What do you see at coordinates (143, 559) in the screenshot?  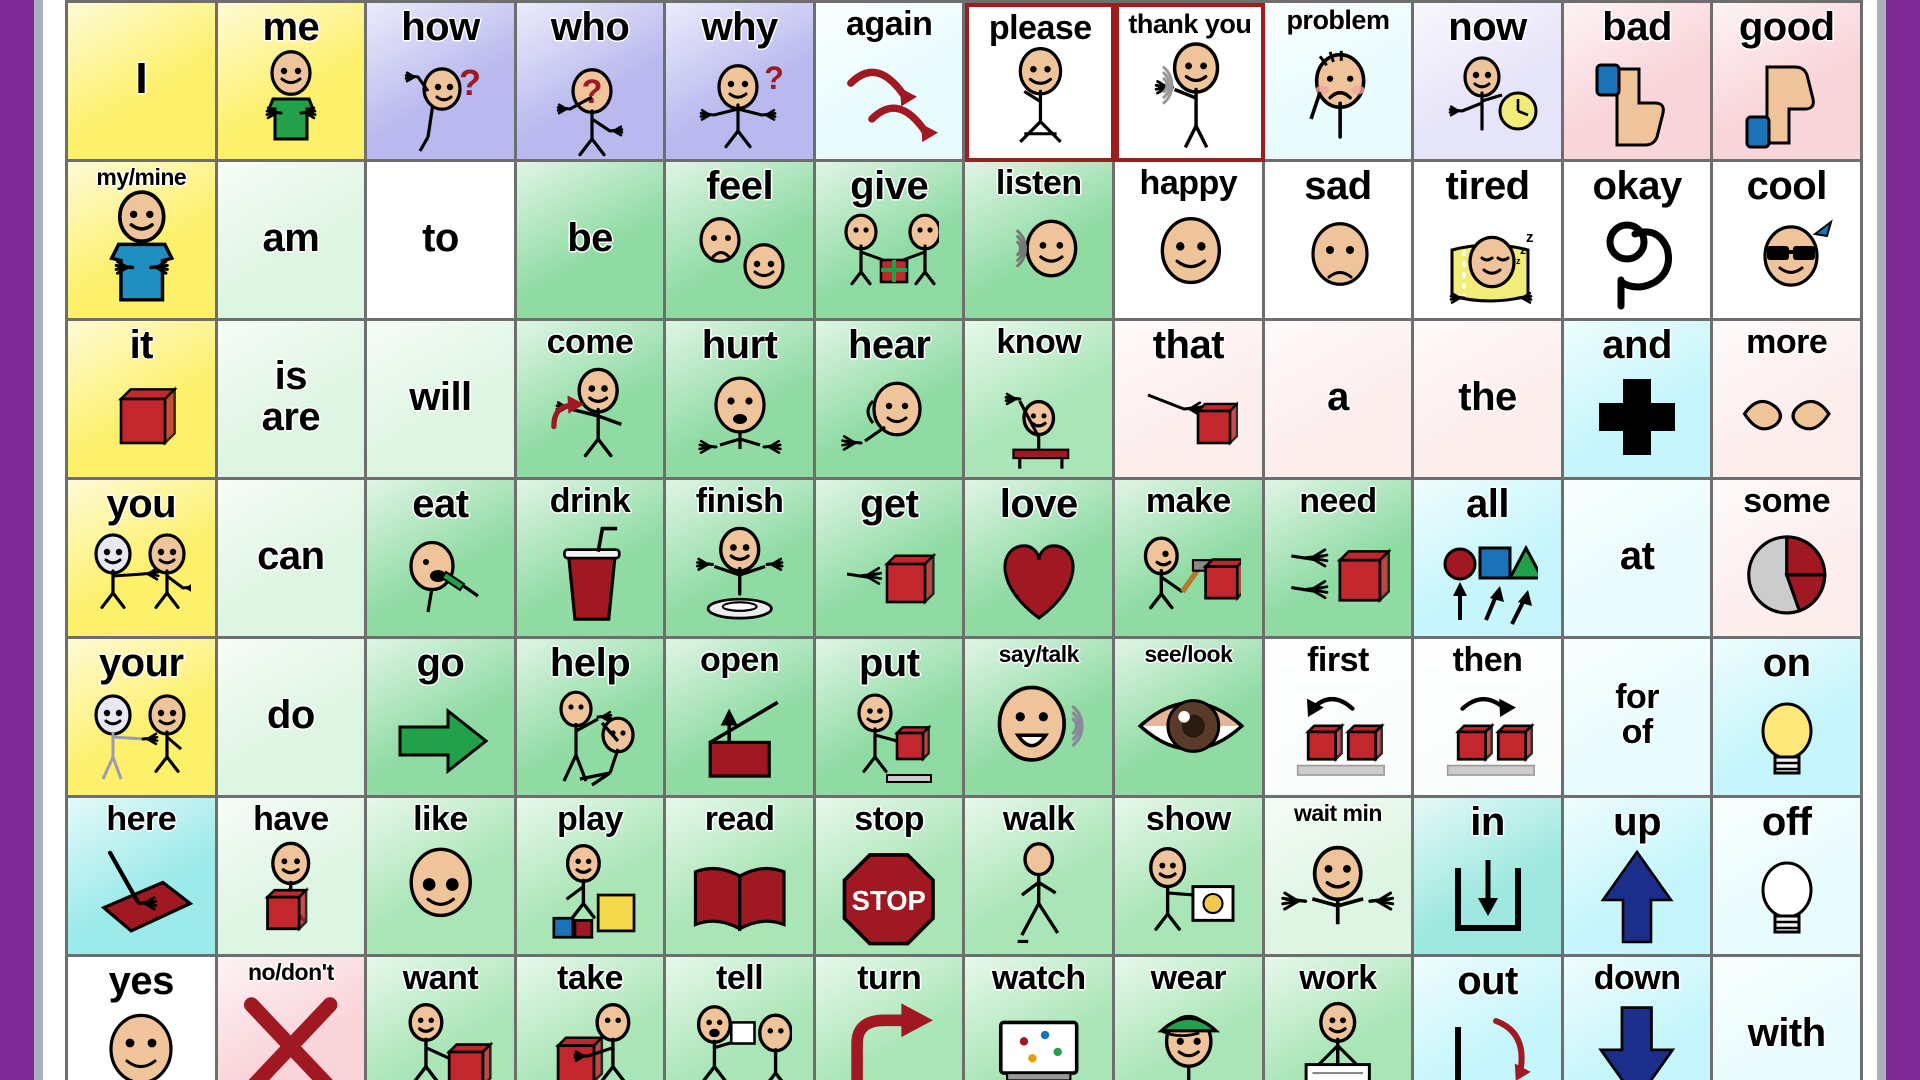 I see `symbol-cell-you: you` at bounding box center [143, 559].